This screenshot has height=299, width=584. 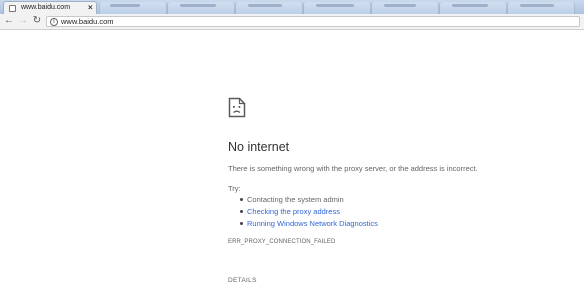 I want to click on network-diagnostics-link: Running Windows Network Diagnostics, so click(x=312, y=223).